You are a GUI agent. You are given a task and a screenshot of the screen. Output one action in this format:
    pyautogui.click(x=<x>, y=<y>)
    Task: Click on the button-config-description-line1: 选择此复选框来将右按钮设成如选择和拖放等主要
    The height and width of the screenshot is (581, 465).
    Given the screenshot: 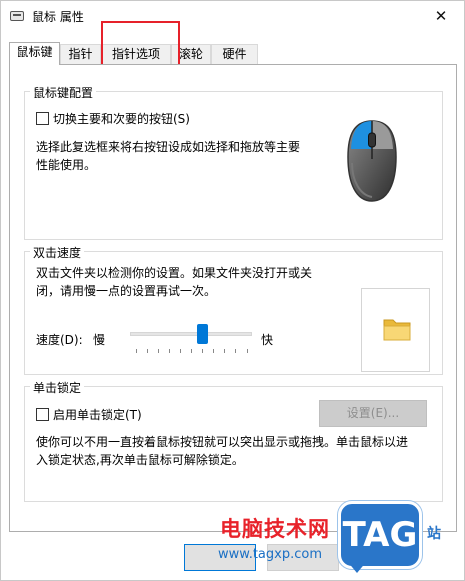 What is the action you would take?
    pyautogui.click(x=168, y=147)
    